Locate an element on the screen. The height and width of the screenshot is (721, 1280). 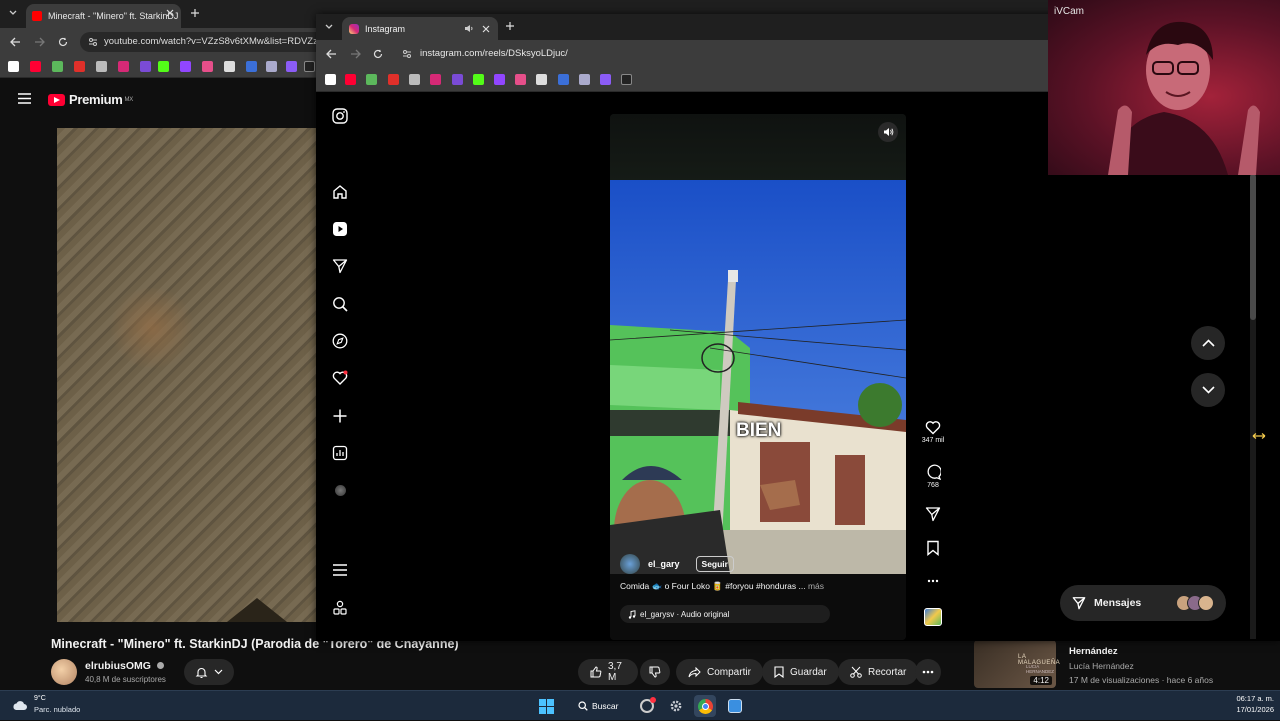
related-video-channel: Lucía Hernández is located at coordinates (1101, 666).